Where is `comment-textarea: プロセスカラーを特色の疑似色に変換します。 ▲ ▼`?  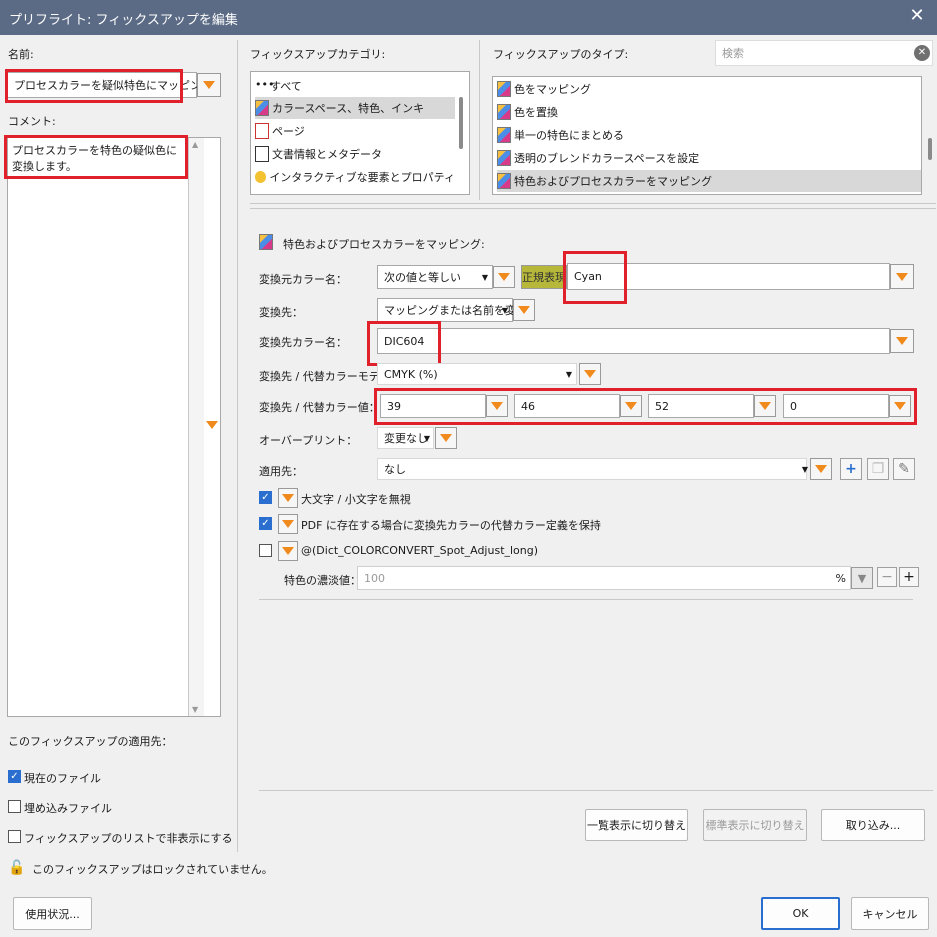 comment-textarea: プロセスカラーを特色の疑似色に変換します。 ▲ ▼ is located at coordinates (114, 427).